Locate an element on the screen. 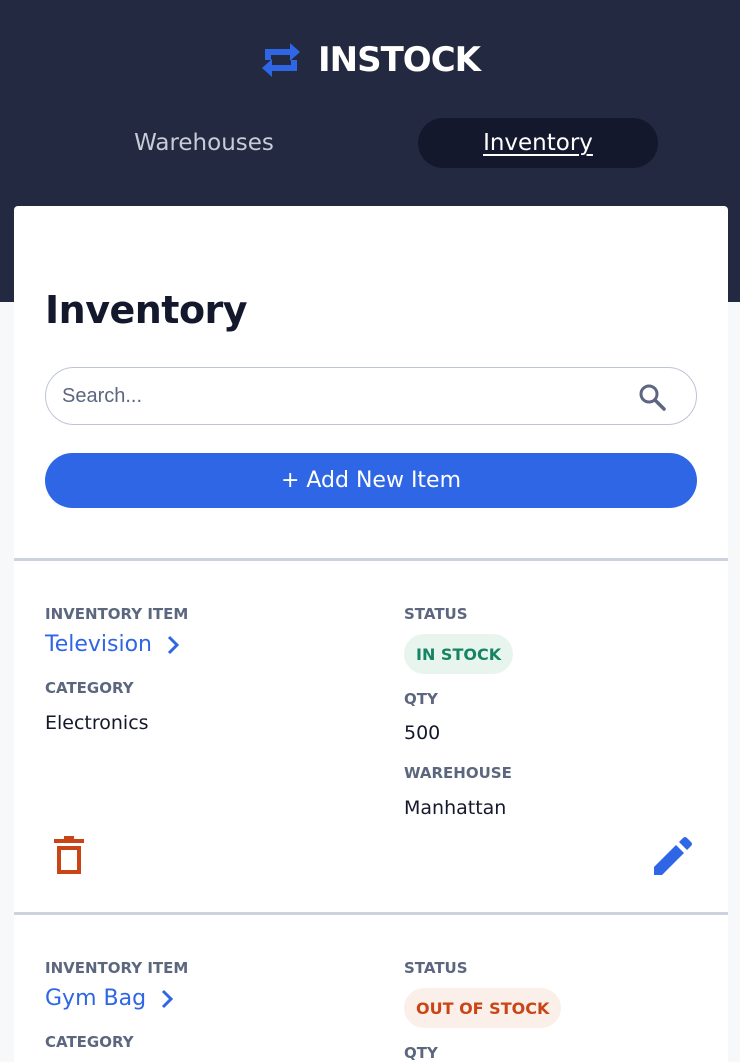  delete-icon is located at coordinates (69, 855).